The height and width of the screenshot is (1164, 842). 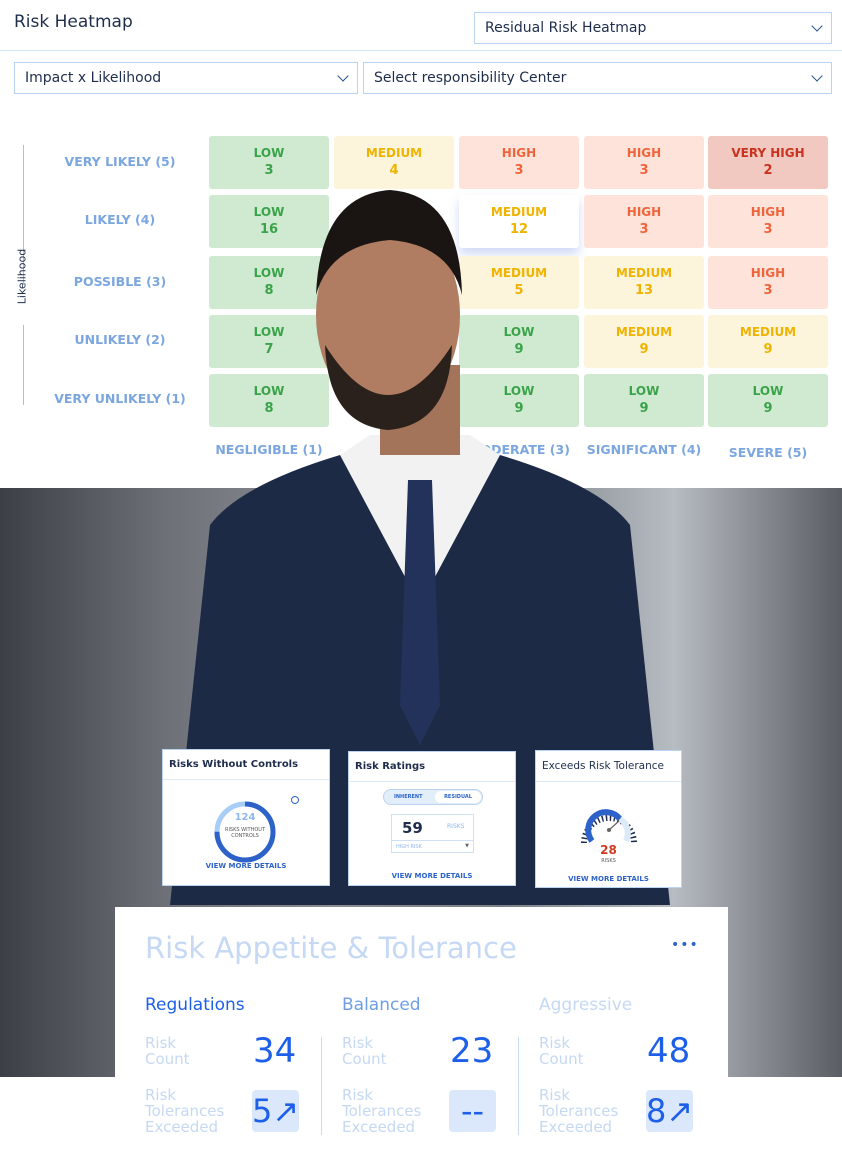 I want to click on matrix-select: Impact x Likelihood, so click(x=186, y=78).